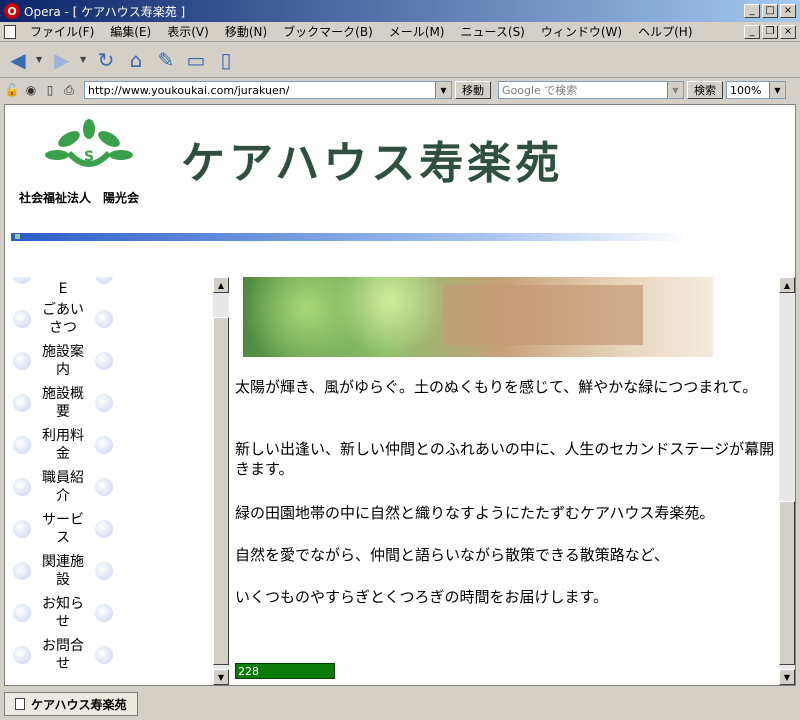  I want to click on leaves-graphic, so click(348, 317).